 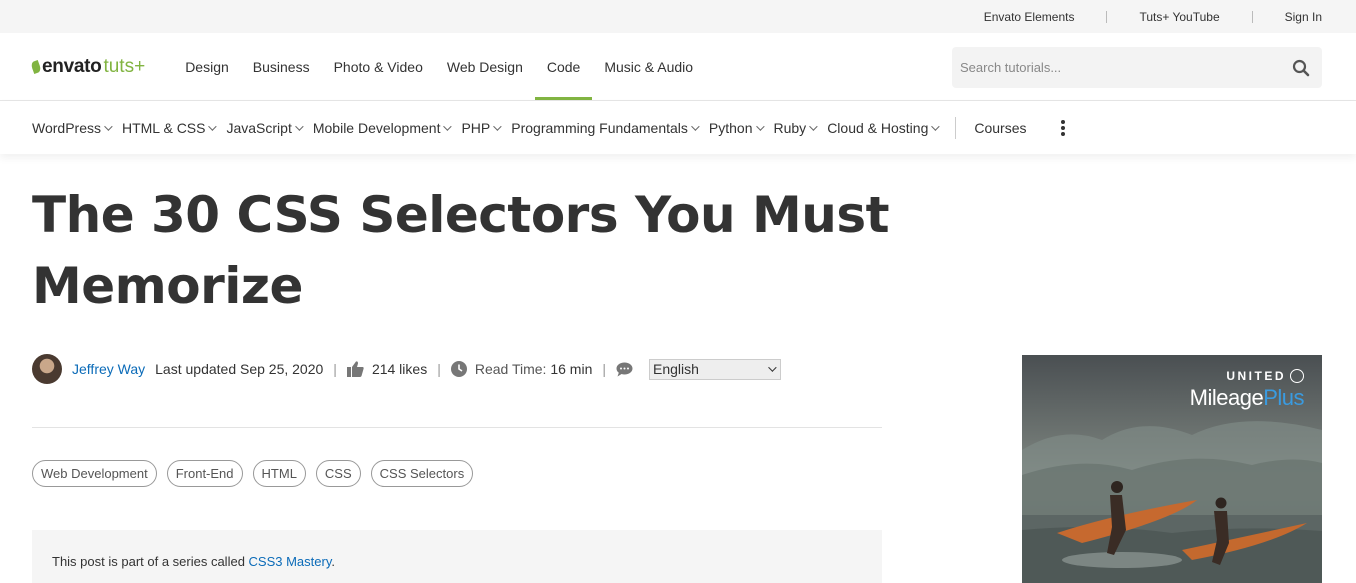 I want to click on nav-design: Design, so click(x=207, y=66).